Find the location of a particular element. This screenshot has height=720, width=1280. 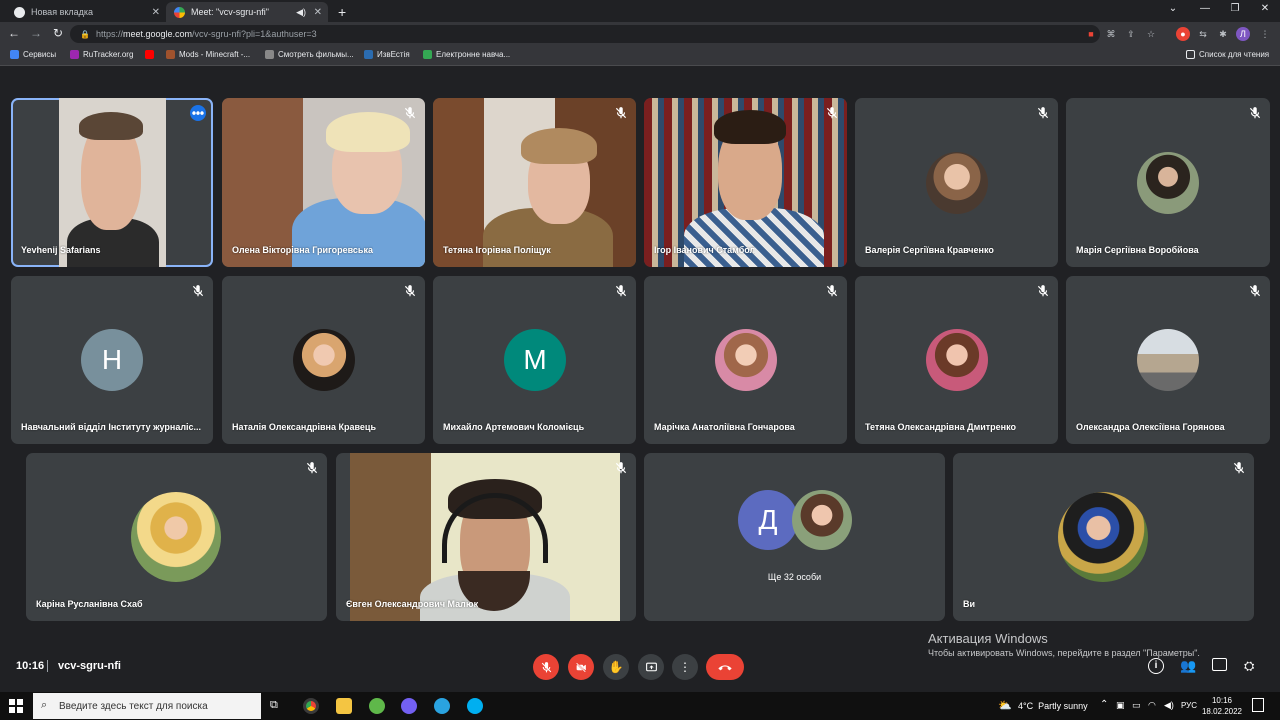

input-language: РУС is located at coordinates (1189, 705).